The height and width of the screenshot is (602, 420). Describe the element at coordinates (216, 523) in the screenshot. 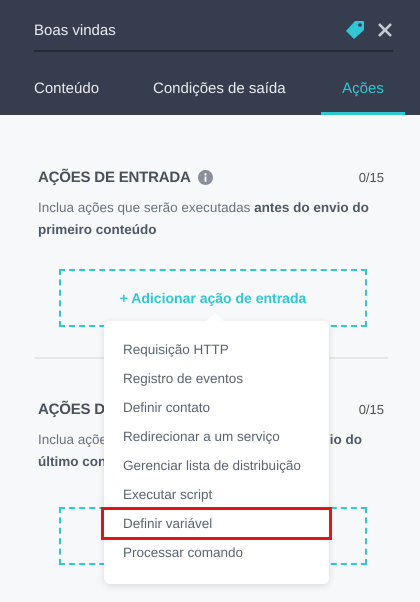

I see `menu-item: Definir variável` at that location.